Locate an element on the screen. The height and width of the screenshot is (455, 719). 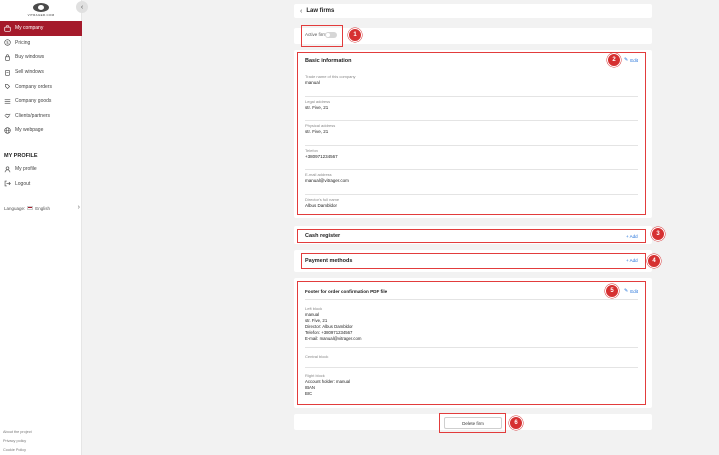
sidebar-item-clients-partners: Clients/partners is located at coordinates (41, 116).